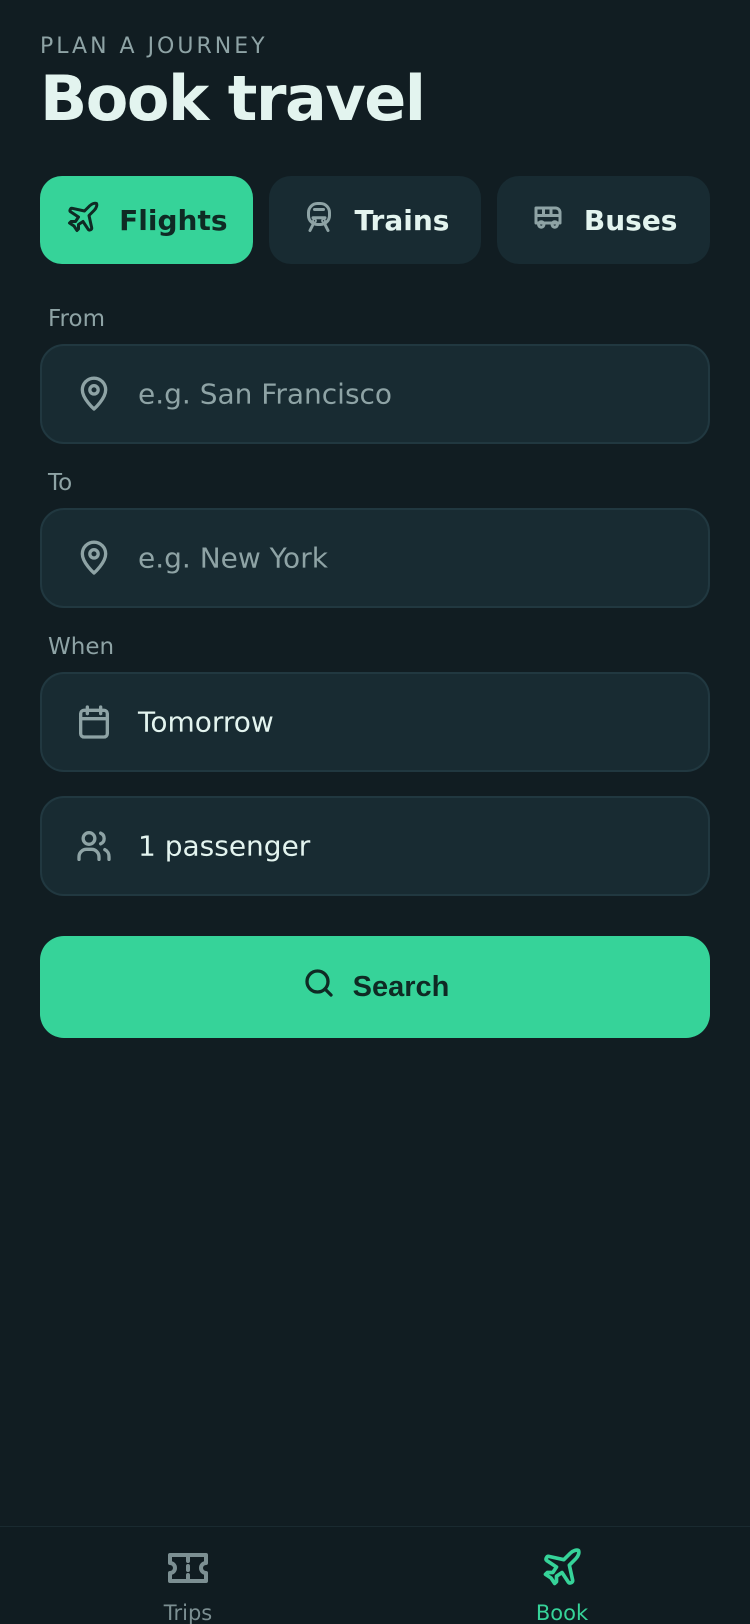 The width and height of the screenshot is (750, 1624). I want to click on page-eyebrow: PLAN A JOURNEY, so click(154, 46).